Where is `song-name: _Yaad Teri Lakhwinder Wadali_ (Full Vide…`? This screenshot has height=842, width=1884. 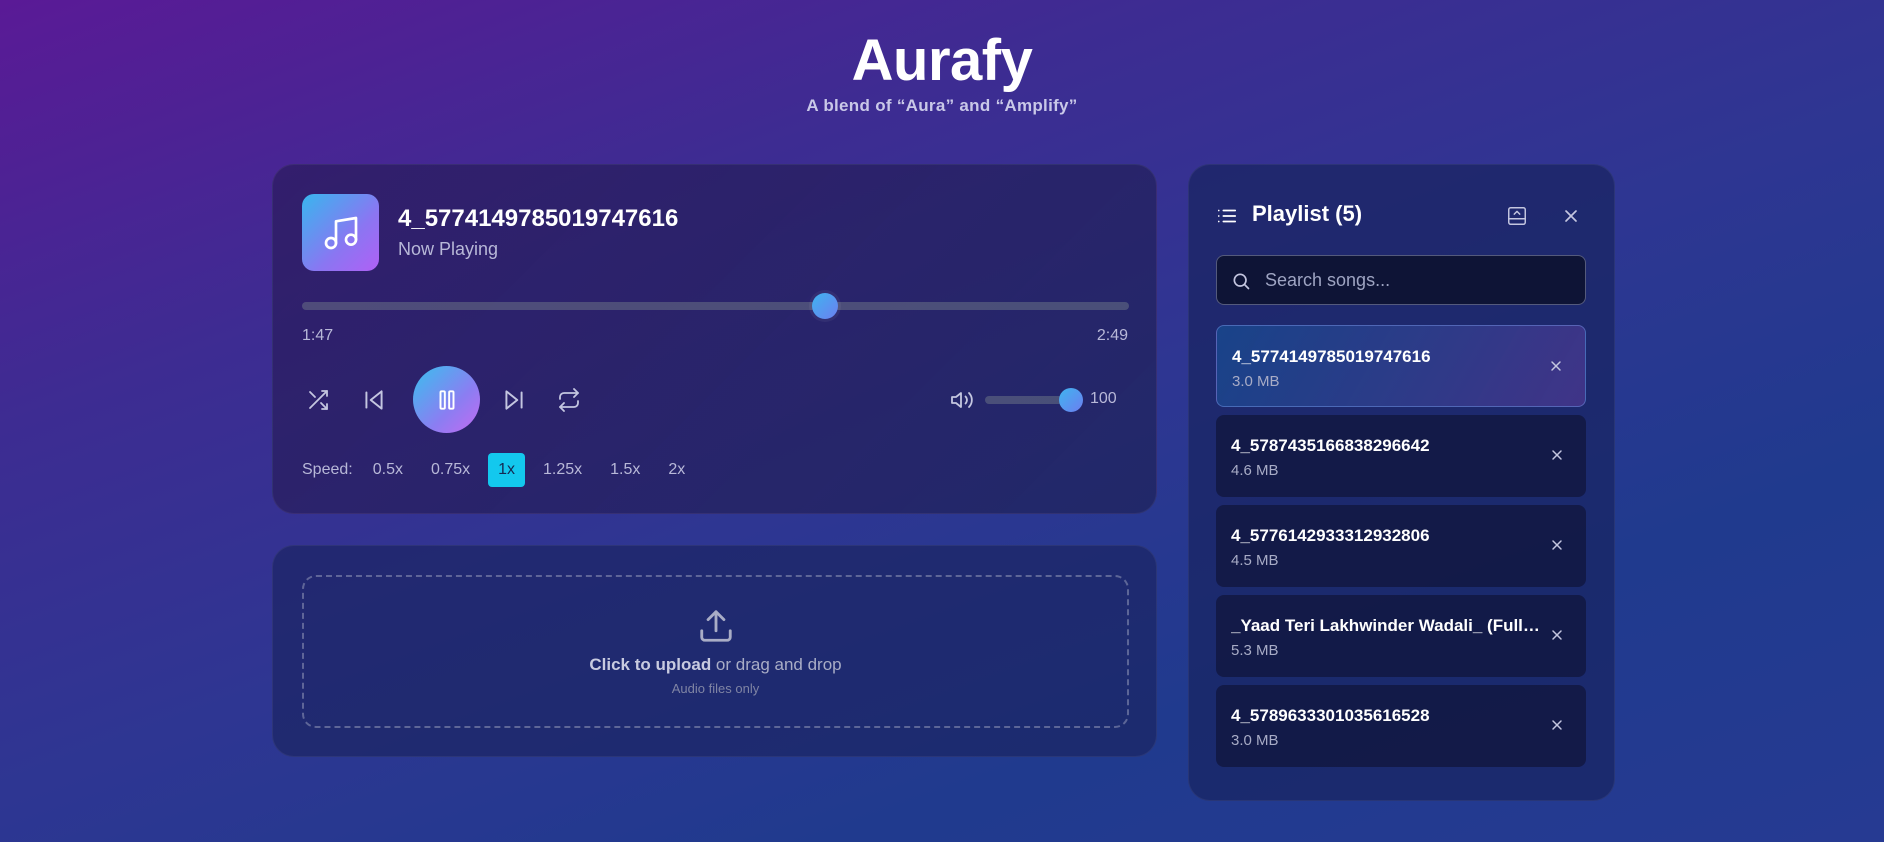
song-name: _Yaad Teri Lakhwinder Wadali_ (Full Vide… is located at coordinates (1386, 625).